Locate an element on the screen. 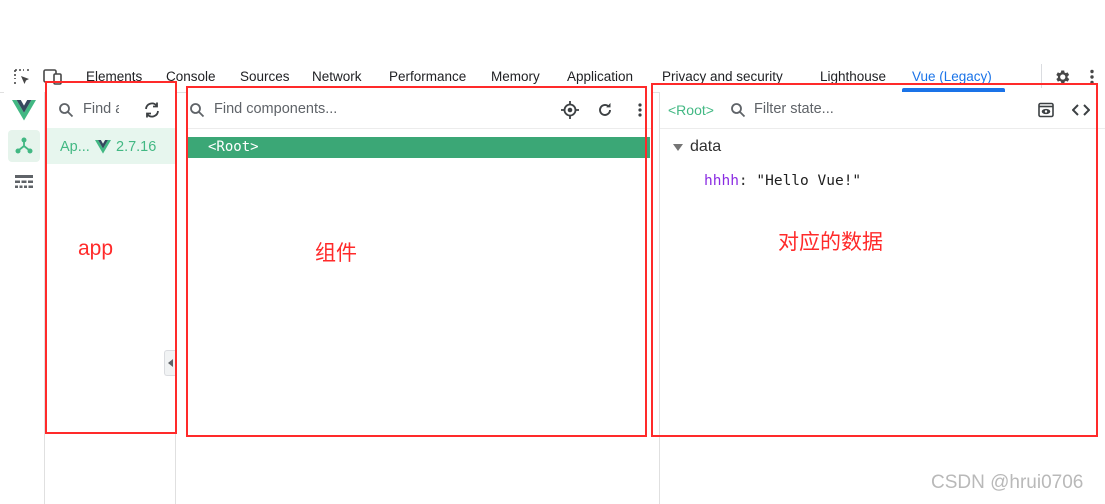 The image size is (1105, 504). watermark: CSDN @hrui0706 is located at coordinates (1007, 482).